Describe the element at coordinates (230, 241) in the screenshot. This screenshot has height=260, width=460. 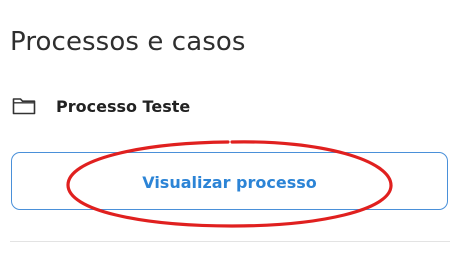
I see `divider` at that location.